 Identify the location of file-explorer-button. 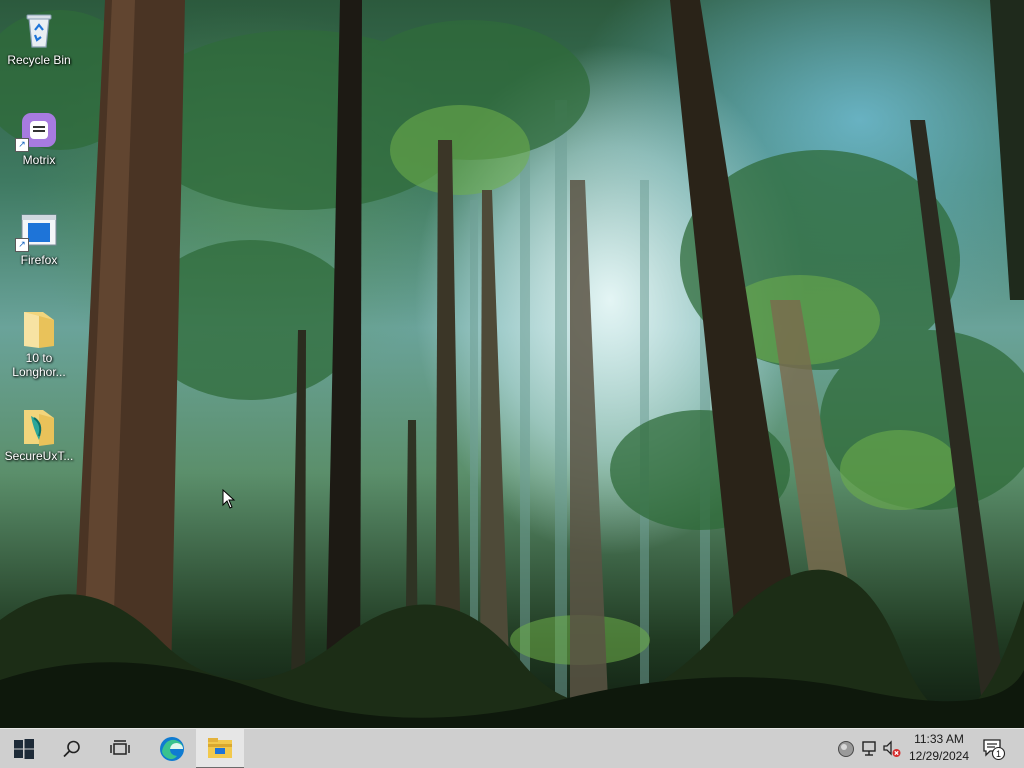
(220, 748).